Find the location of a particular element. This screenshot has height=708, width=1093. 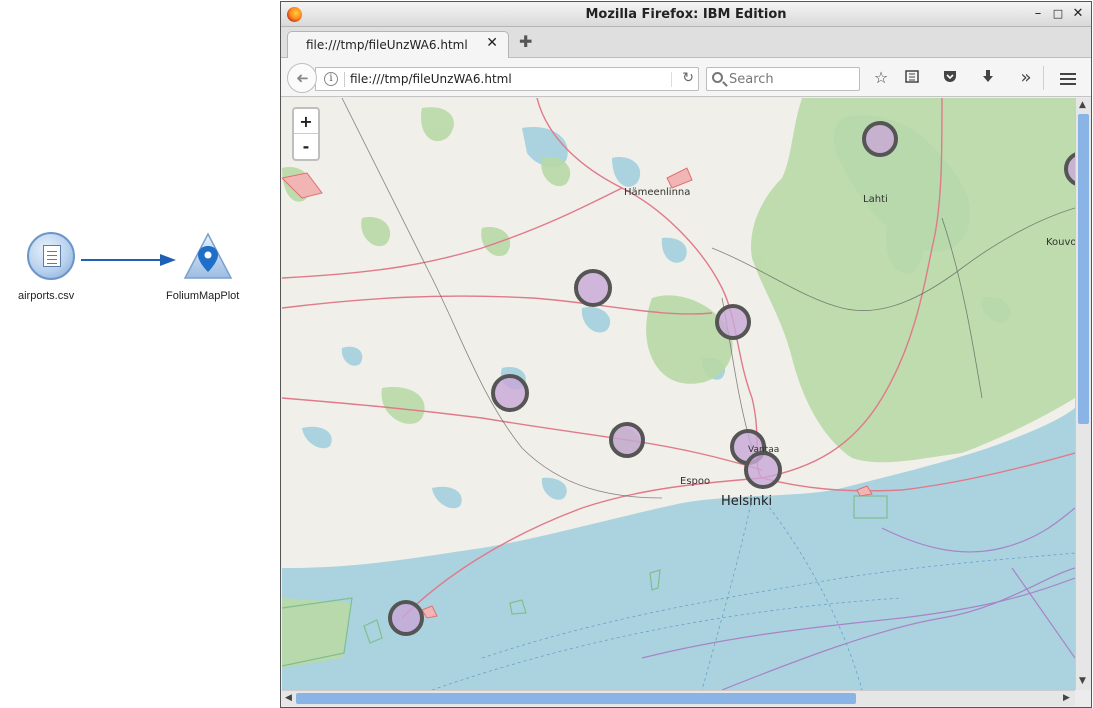

url-text: file:///tmp/fileUnzWA6.html is located at coordinates (431, 79).